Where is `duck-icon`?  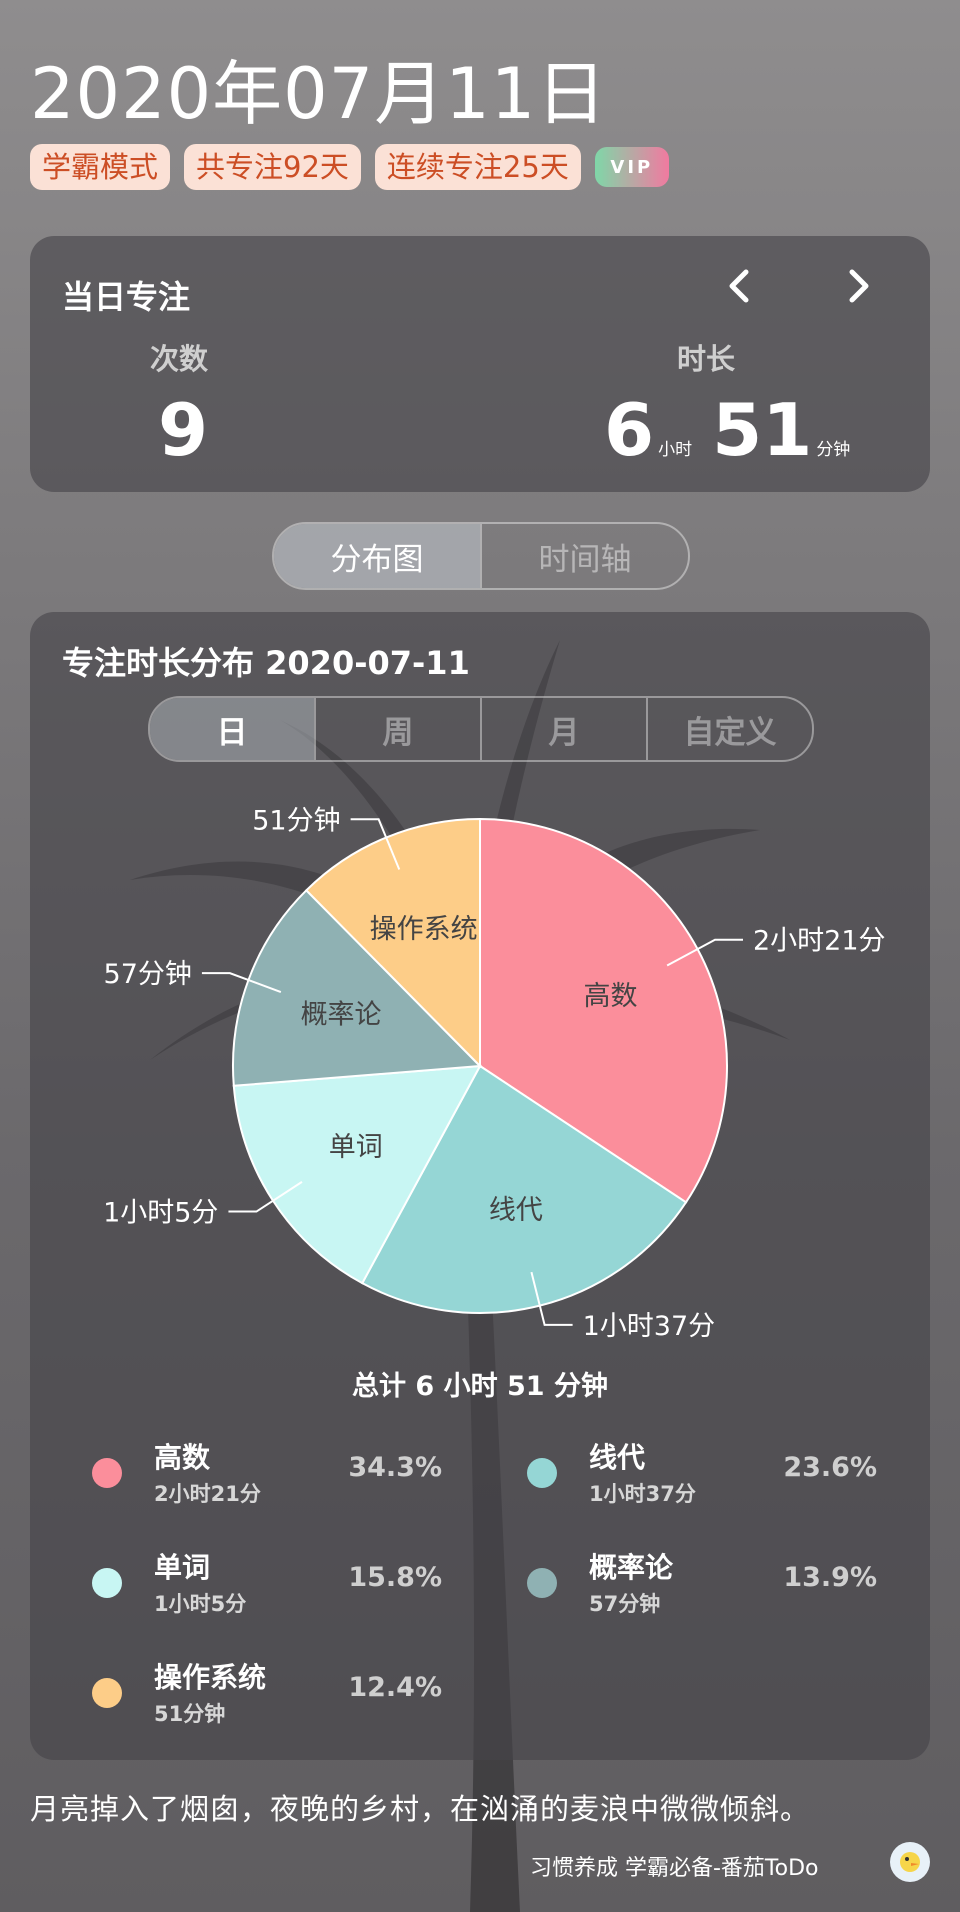 duck-icon is located at coordinates (910, 1862).